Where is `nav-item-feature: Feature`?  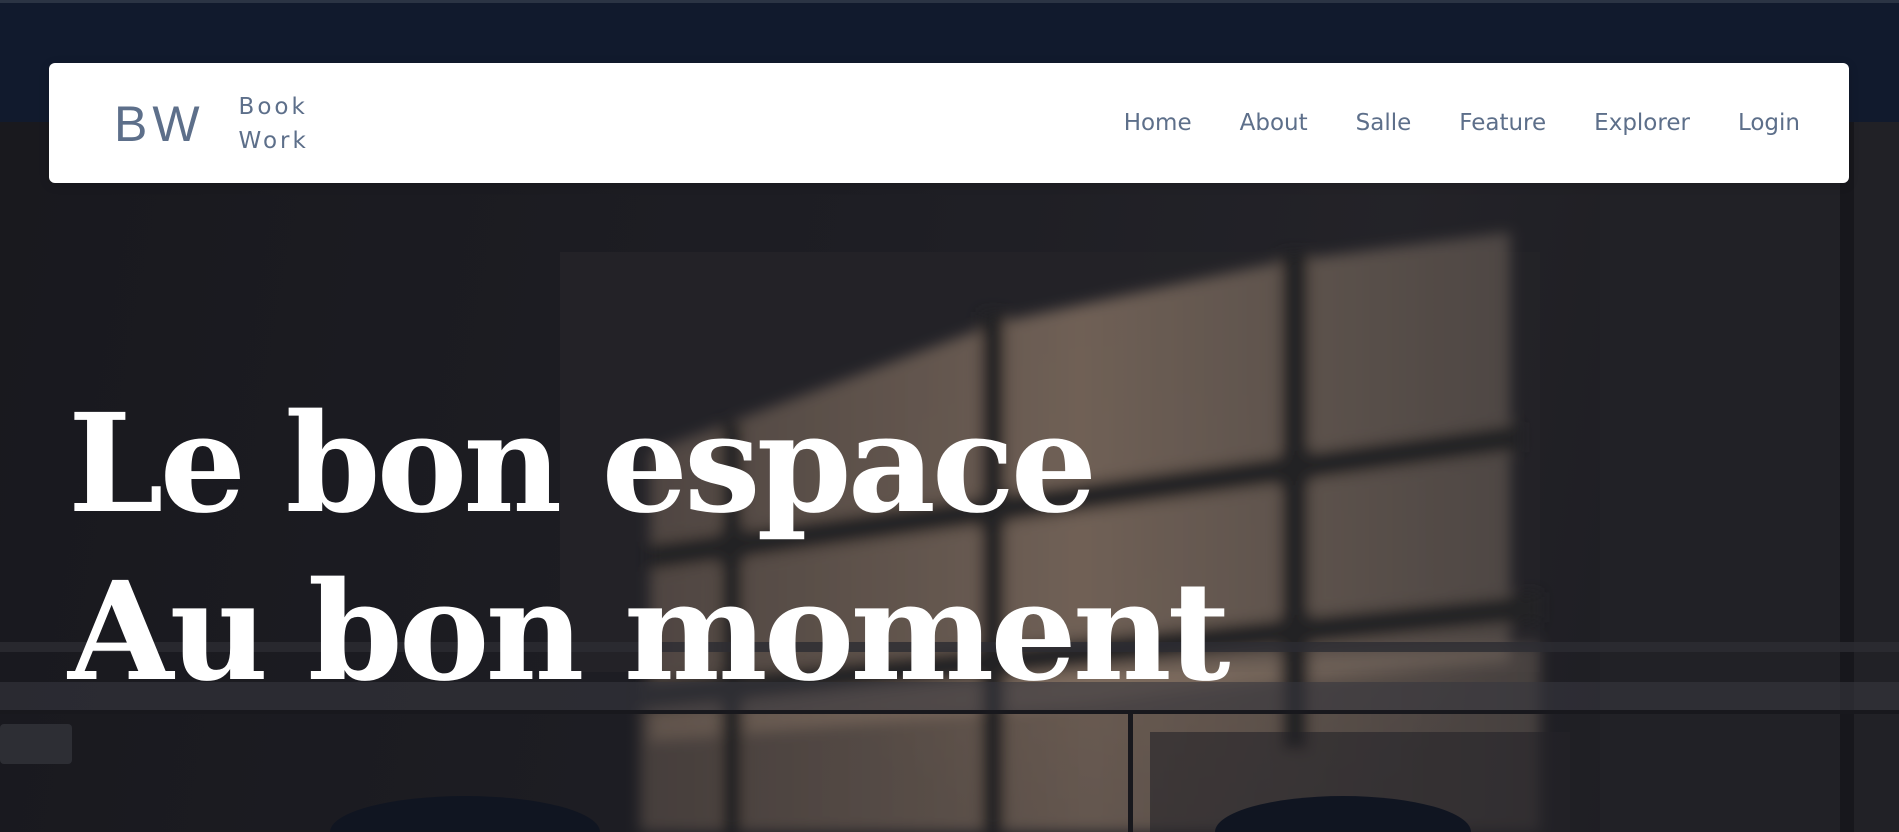 nav-item-feature: Feature is located at coordinates (1502, 123).